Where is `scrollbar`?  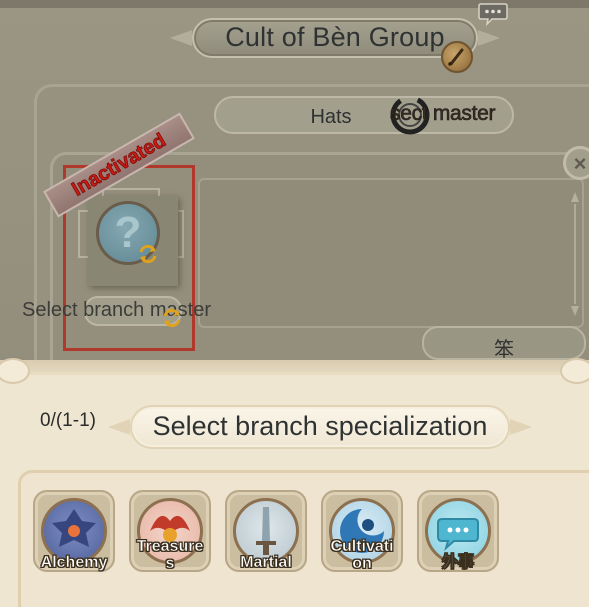
scrollbar is located at coordinates (575, 254).